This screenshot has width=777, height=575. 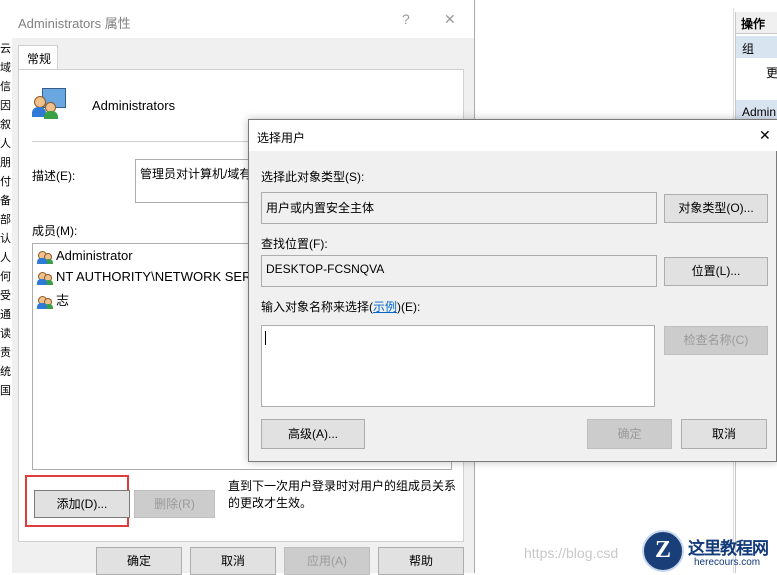 I want to click on description-label: 描述(E):, so click(x=54, y=176).